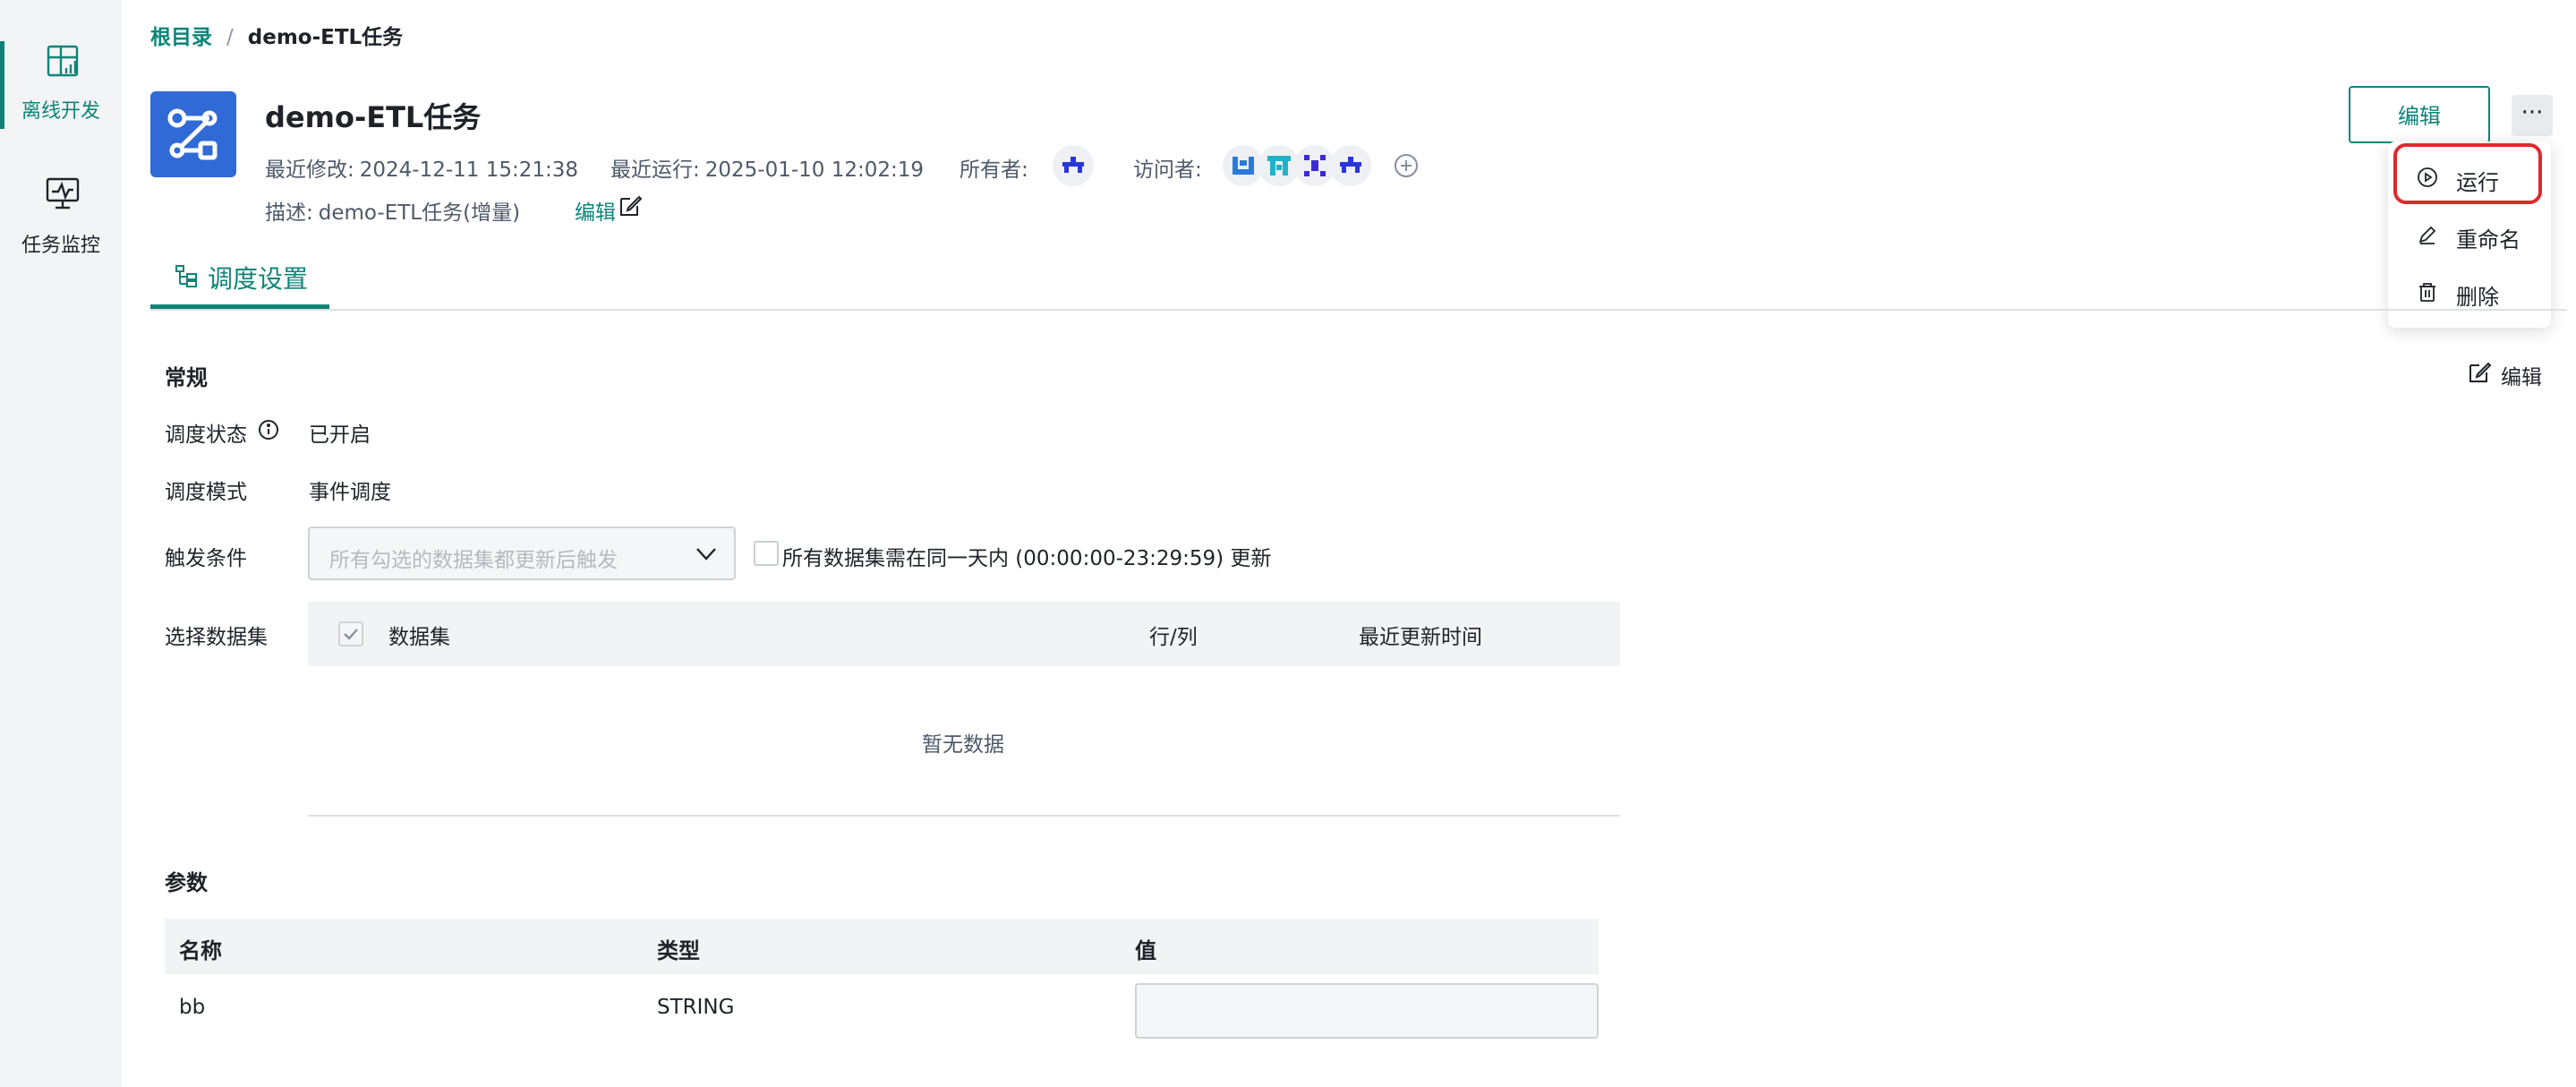  I want to click on trigger-label: 触发条件, so click(206, 559).